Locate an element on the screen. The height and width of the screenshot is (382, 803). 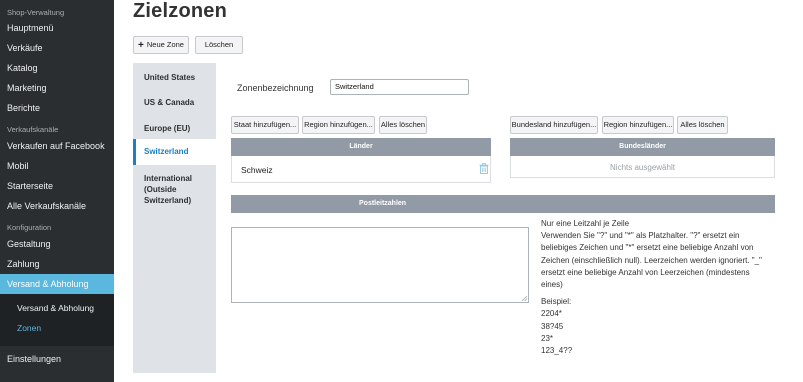
sidebar-item-einstellungen: Einstellungen is located at coordinates (57, 359).